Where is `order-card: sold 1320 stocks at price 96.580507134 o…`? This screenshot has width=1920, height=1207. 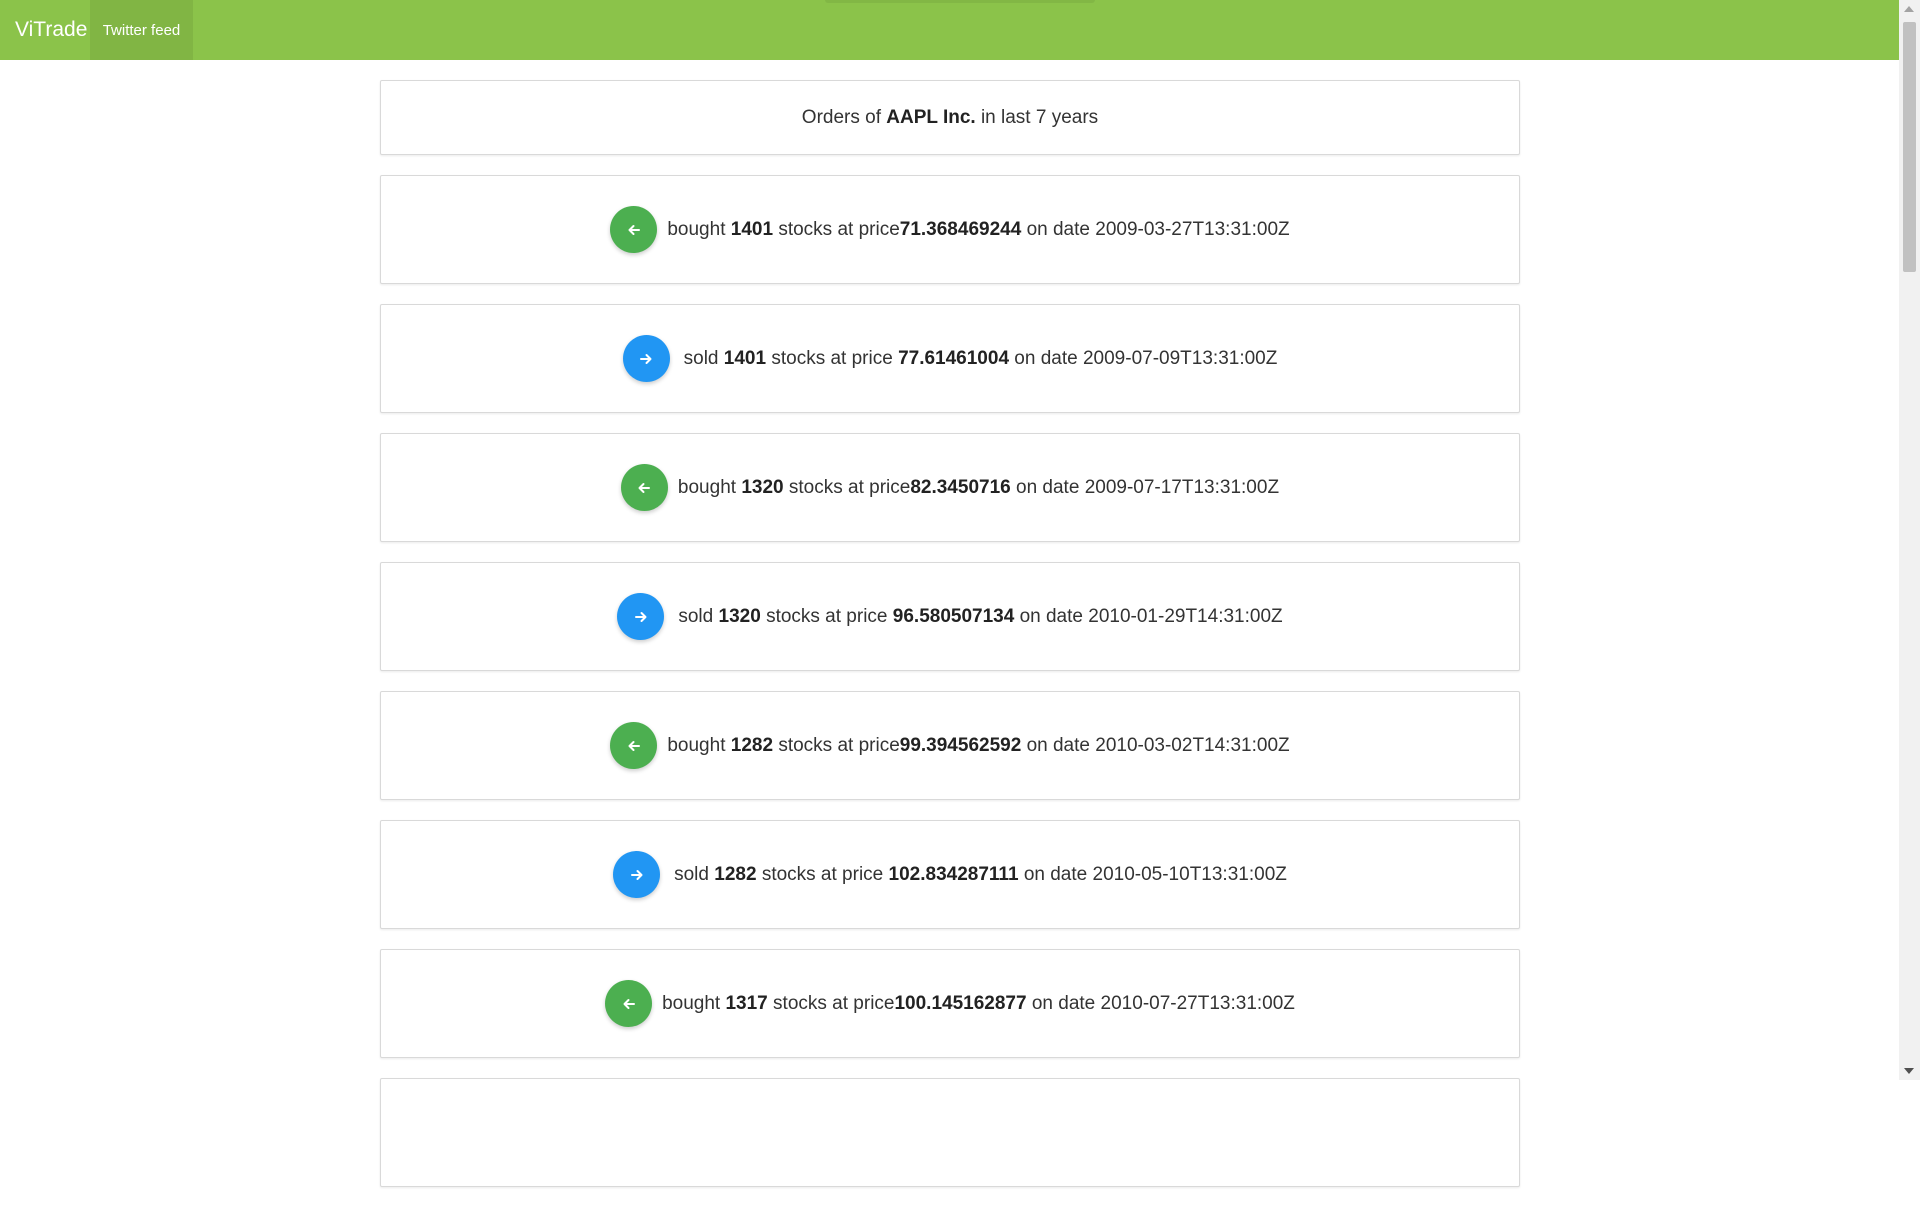 order-card: sold 1320 stocks at price 96.580507134 o… is located at coordinates (950, 616).